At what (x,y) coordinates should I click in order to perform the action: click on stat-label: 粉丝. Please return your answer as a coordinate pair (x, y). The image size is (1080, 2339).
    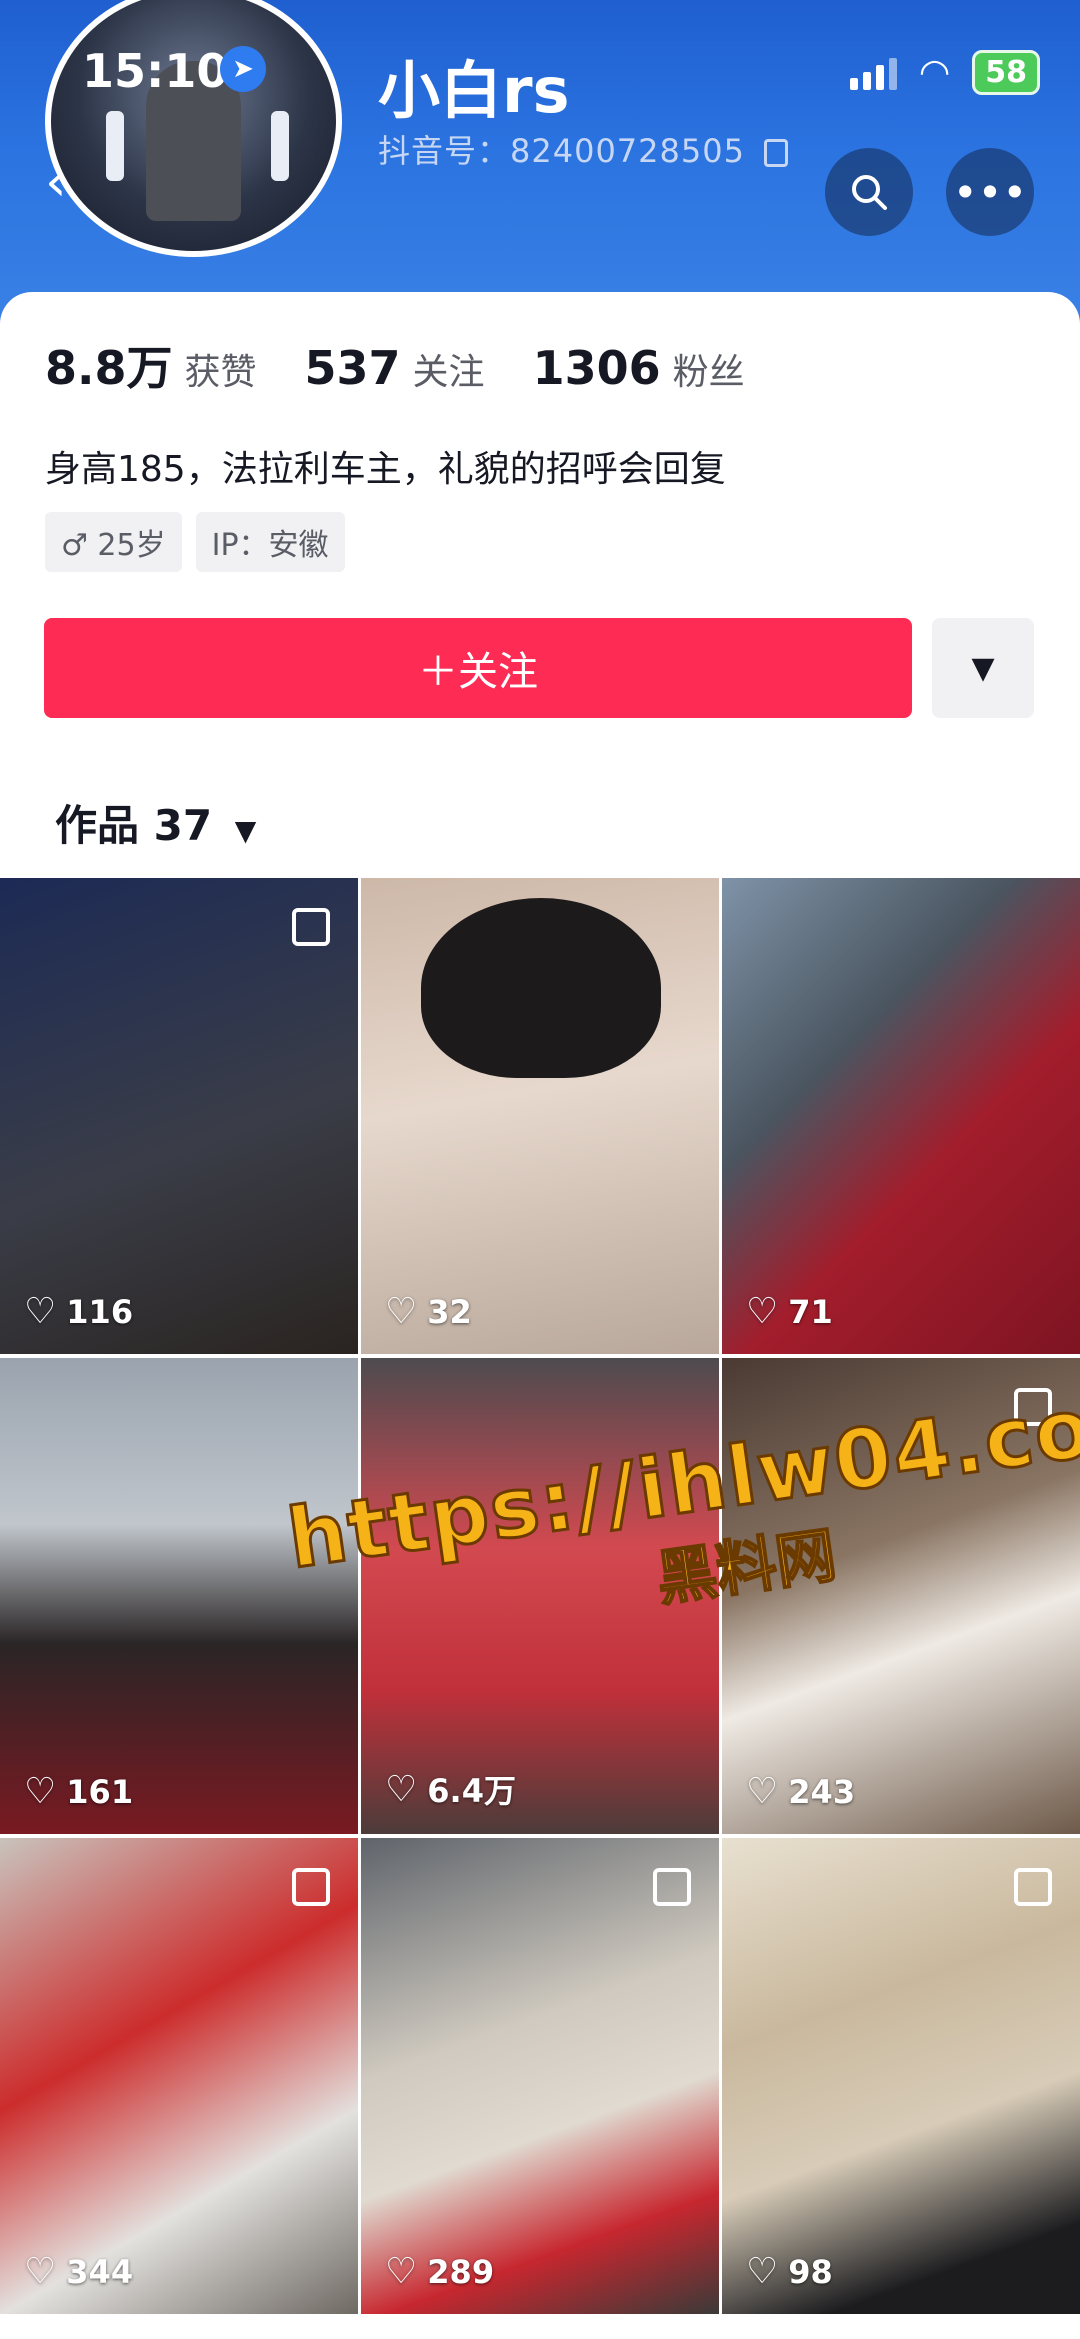
    Looking at the image, I should click on (708, 372).